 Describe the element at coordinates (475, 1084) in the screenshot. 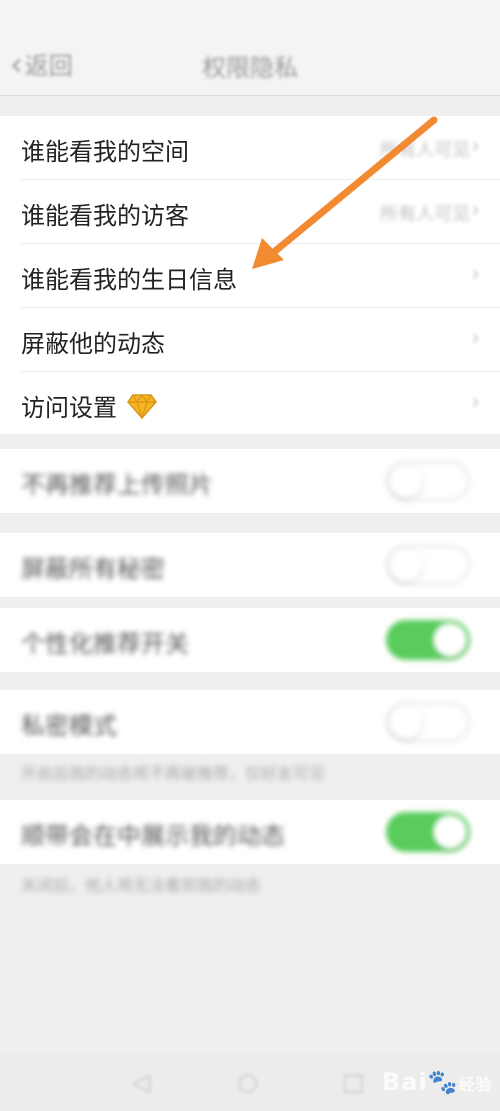

I see `watermark-text2: 经验` at that location.